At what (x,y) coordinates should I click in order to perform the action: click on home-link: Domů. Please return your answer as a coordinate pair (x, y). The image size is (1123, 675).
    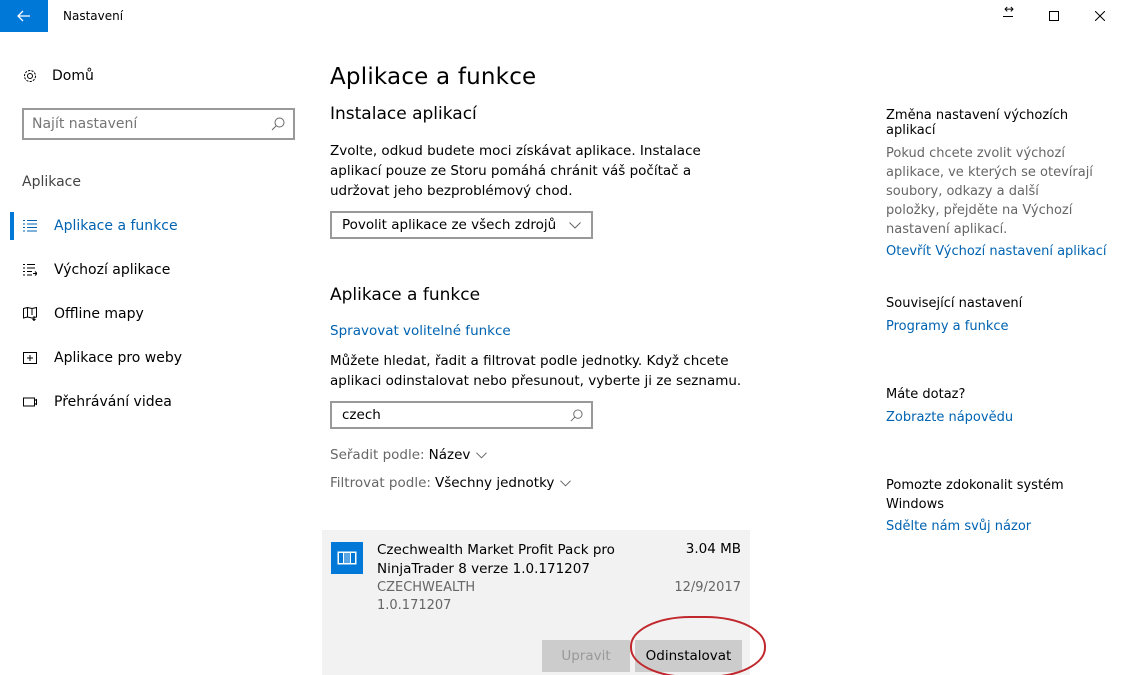
    Looking at the image, I should click on (58, 76).